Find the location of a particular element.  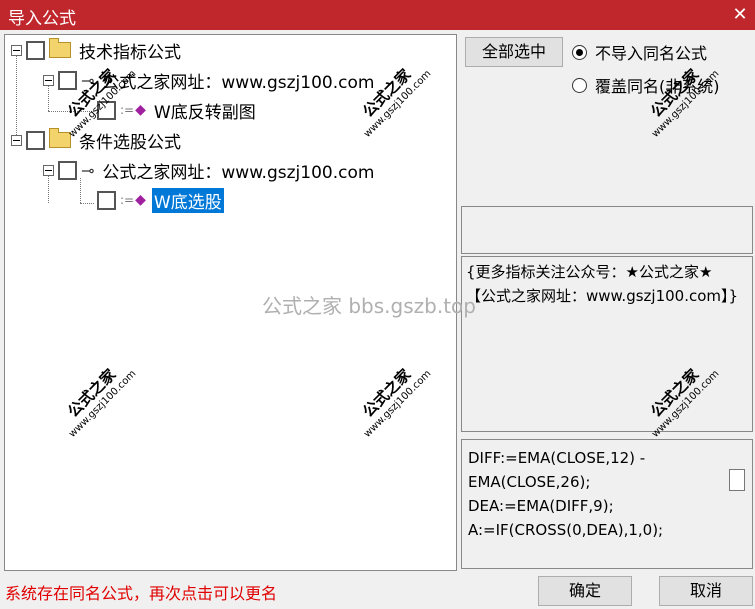

radio-dot-selected is located at coordinates (579, 52).